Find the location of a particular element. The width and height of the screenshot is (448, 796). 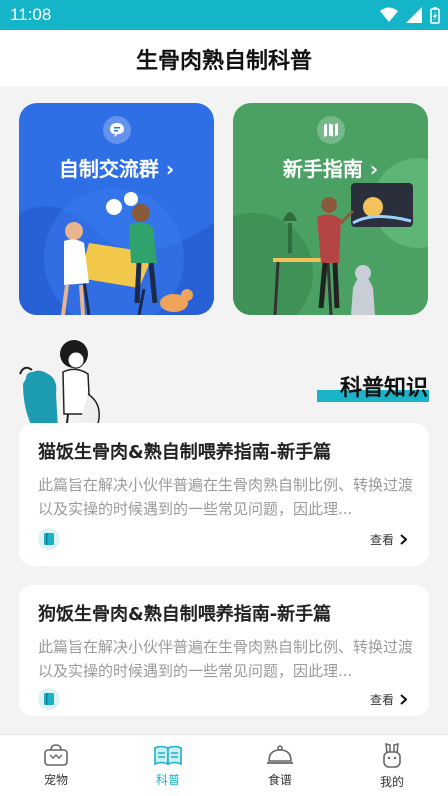

title-bar: 生骨肉熟自制科普 is located at coordinates (224, 58).